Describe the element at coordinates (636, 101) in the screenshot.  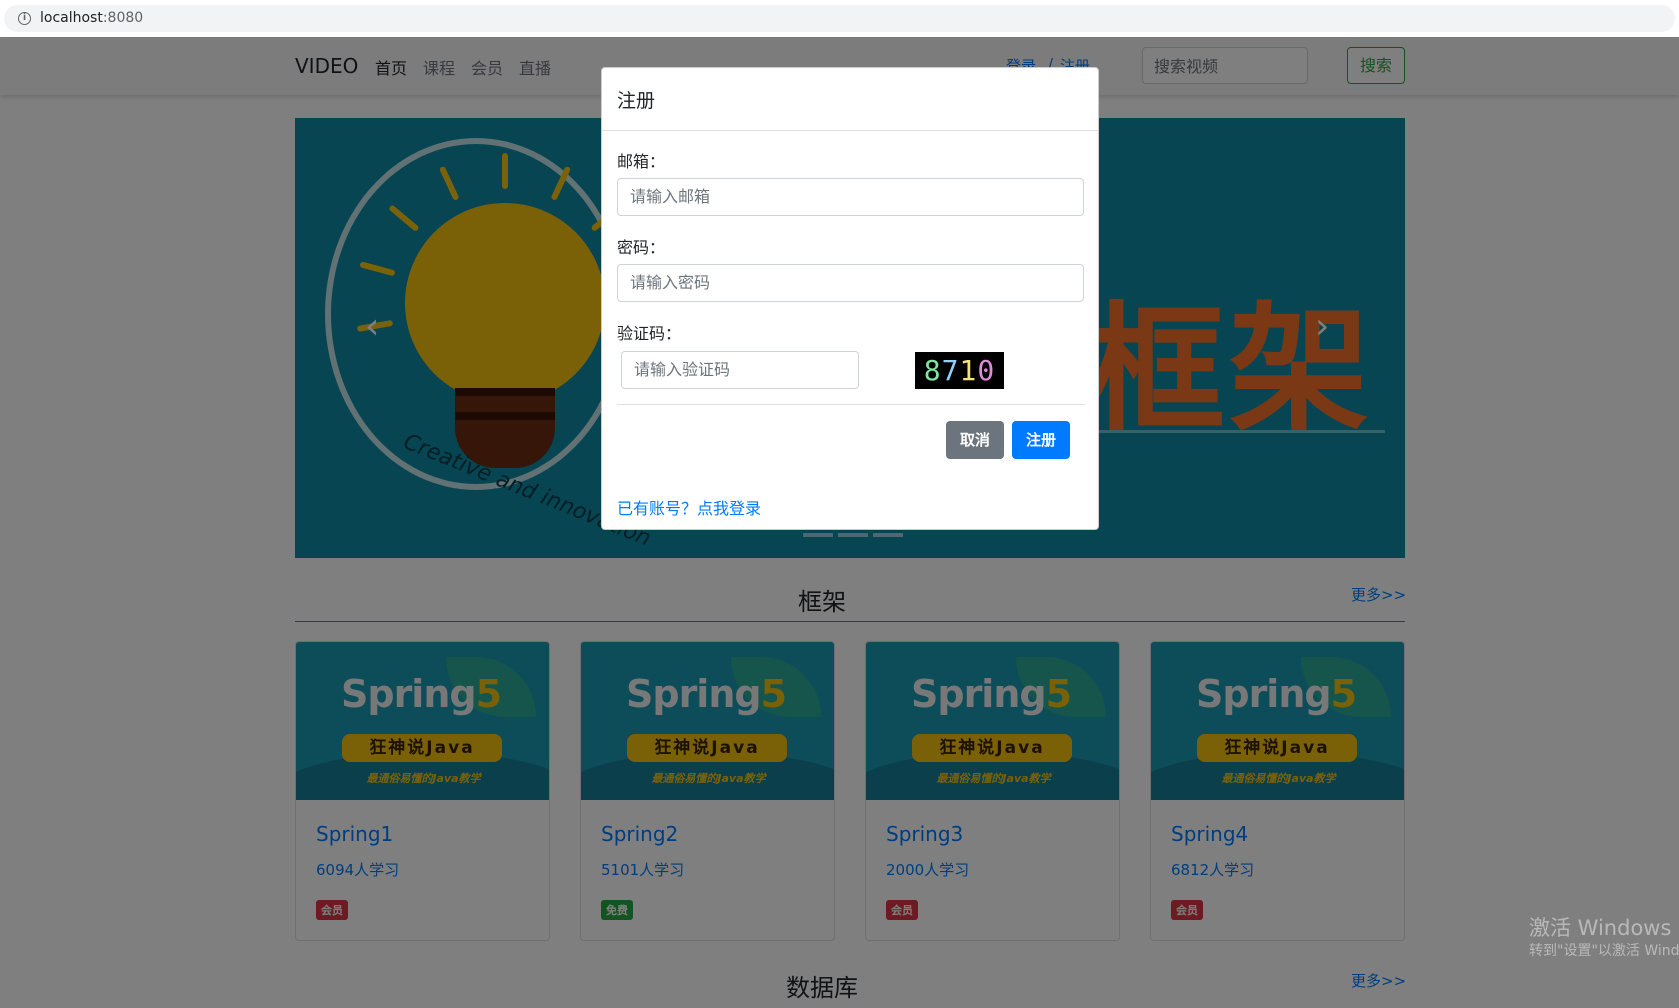
I see `modal-title: 注册` at that location.